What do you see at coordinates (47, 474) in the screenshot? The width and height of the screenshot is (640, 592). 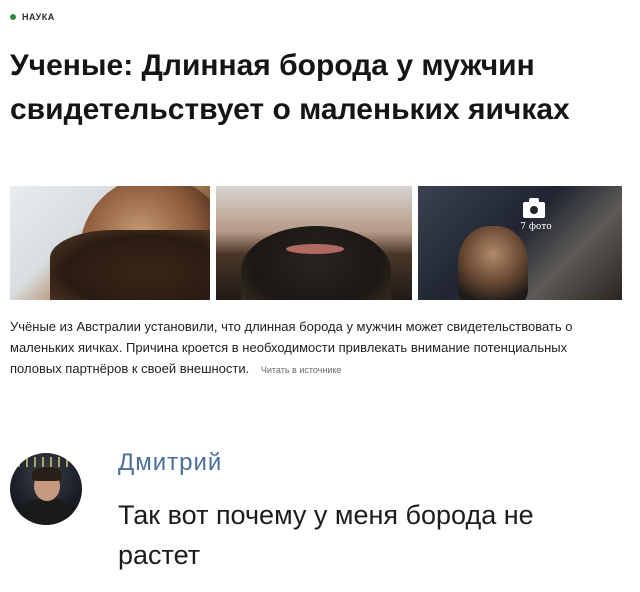 I see `avatar-hair` at bounding box center [47, 474].